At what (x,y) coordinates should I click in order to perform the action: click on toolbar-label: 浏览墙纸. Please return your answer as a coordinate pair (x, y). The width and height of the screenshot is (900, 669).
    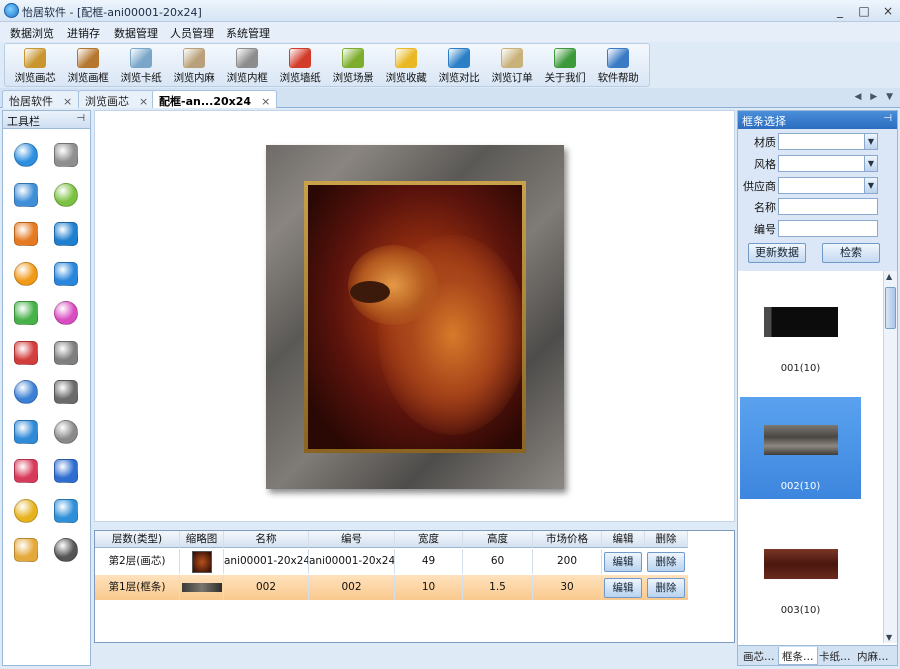
    Looking at the image, I should click on (300, 78).